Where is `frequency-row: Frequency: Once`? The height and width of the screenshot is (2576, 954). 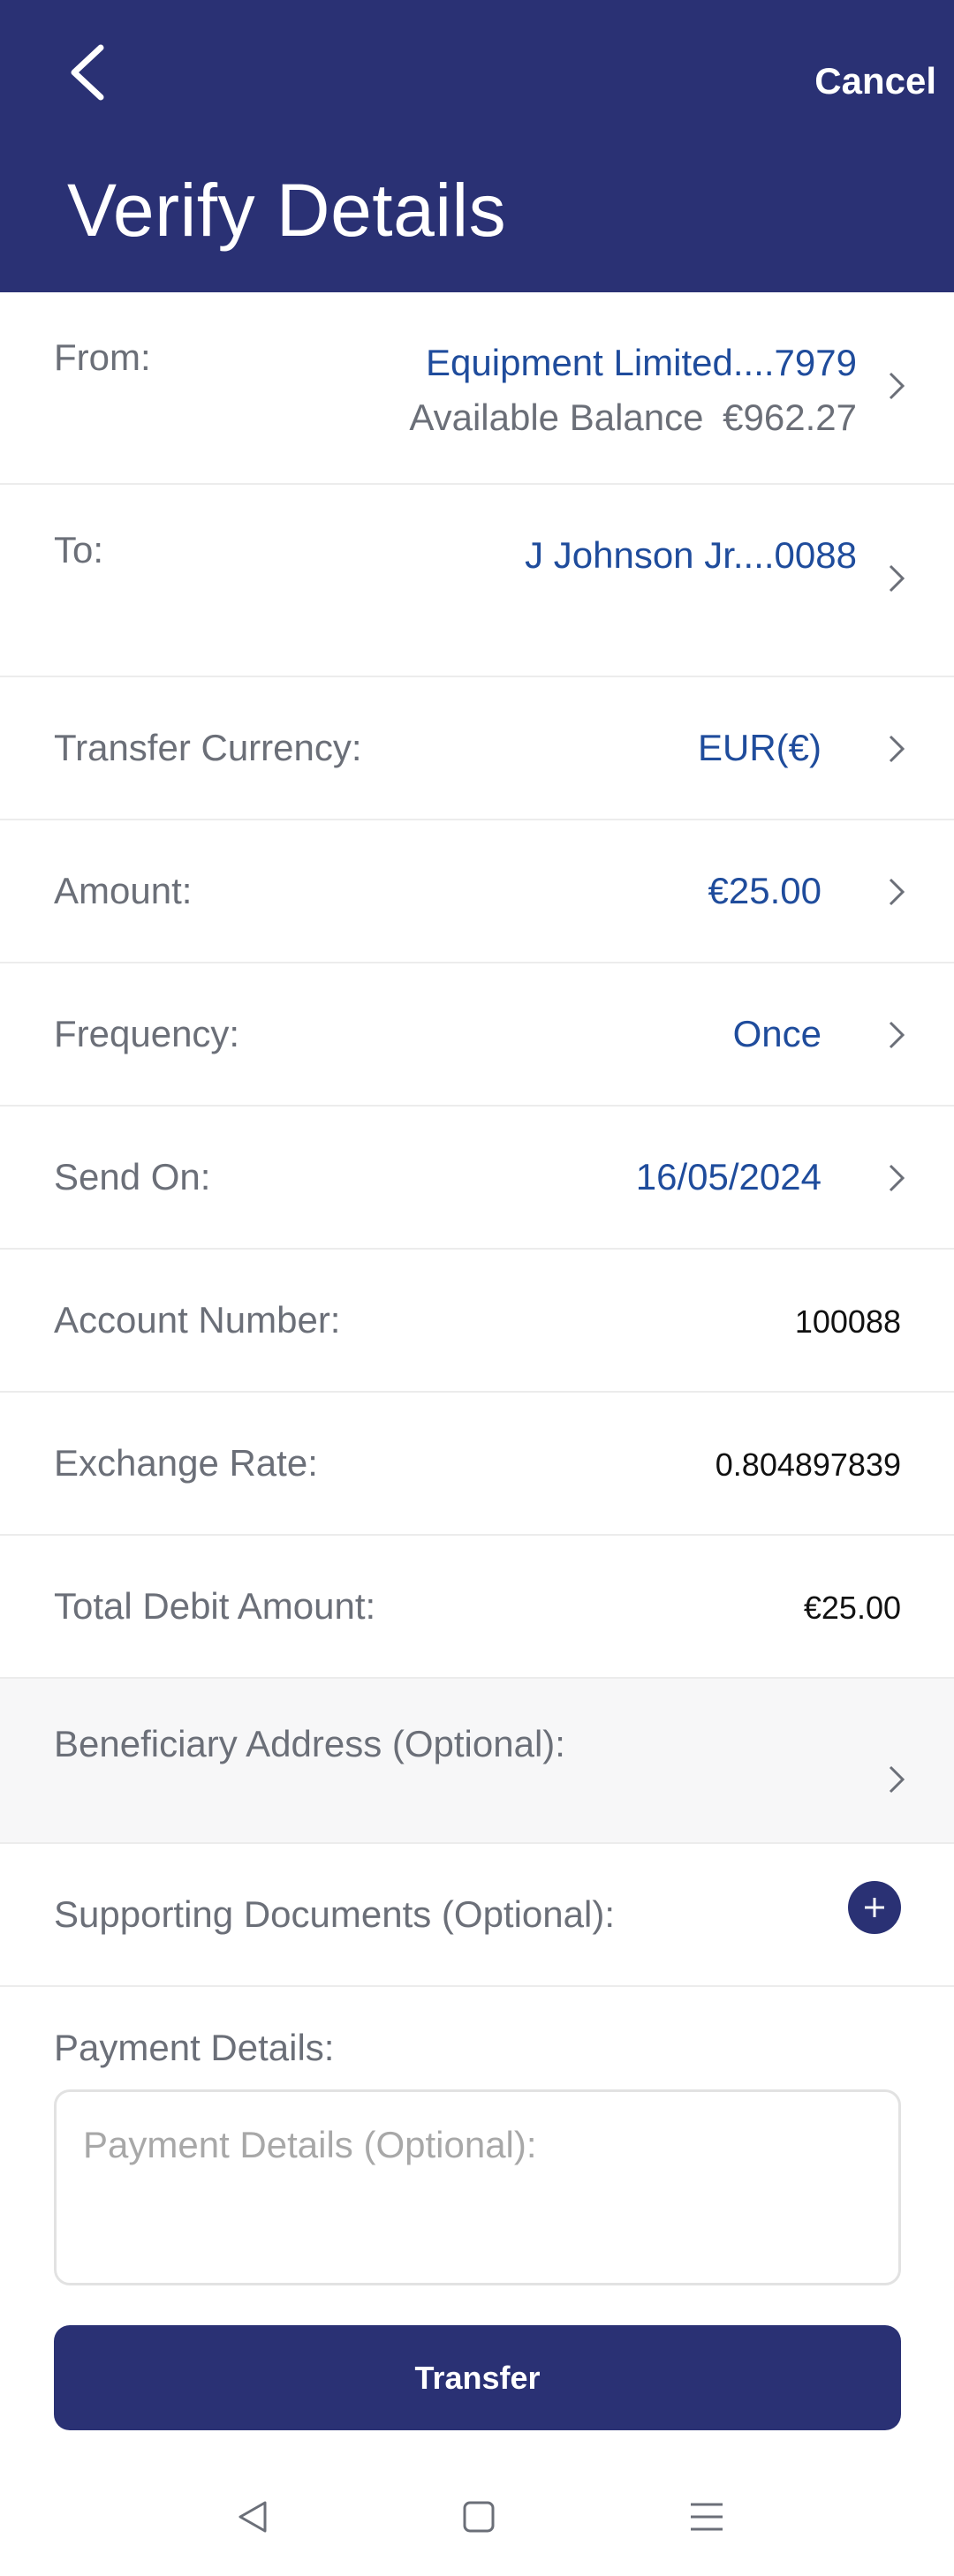 frequency-row: Frequency: Once is located at coordinates (477, 1035).